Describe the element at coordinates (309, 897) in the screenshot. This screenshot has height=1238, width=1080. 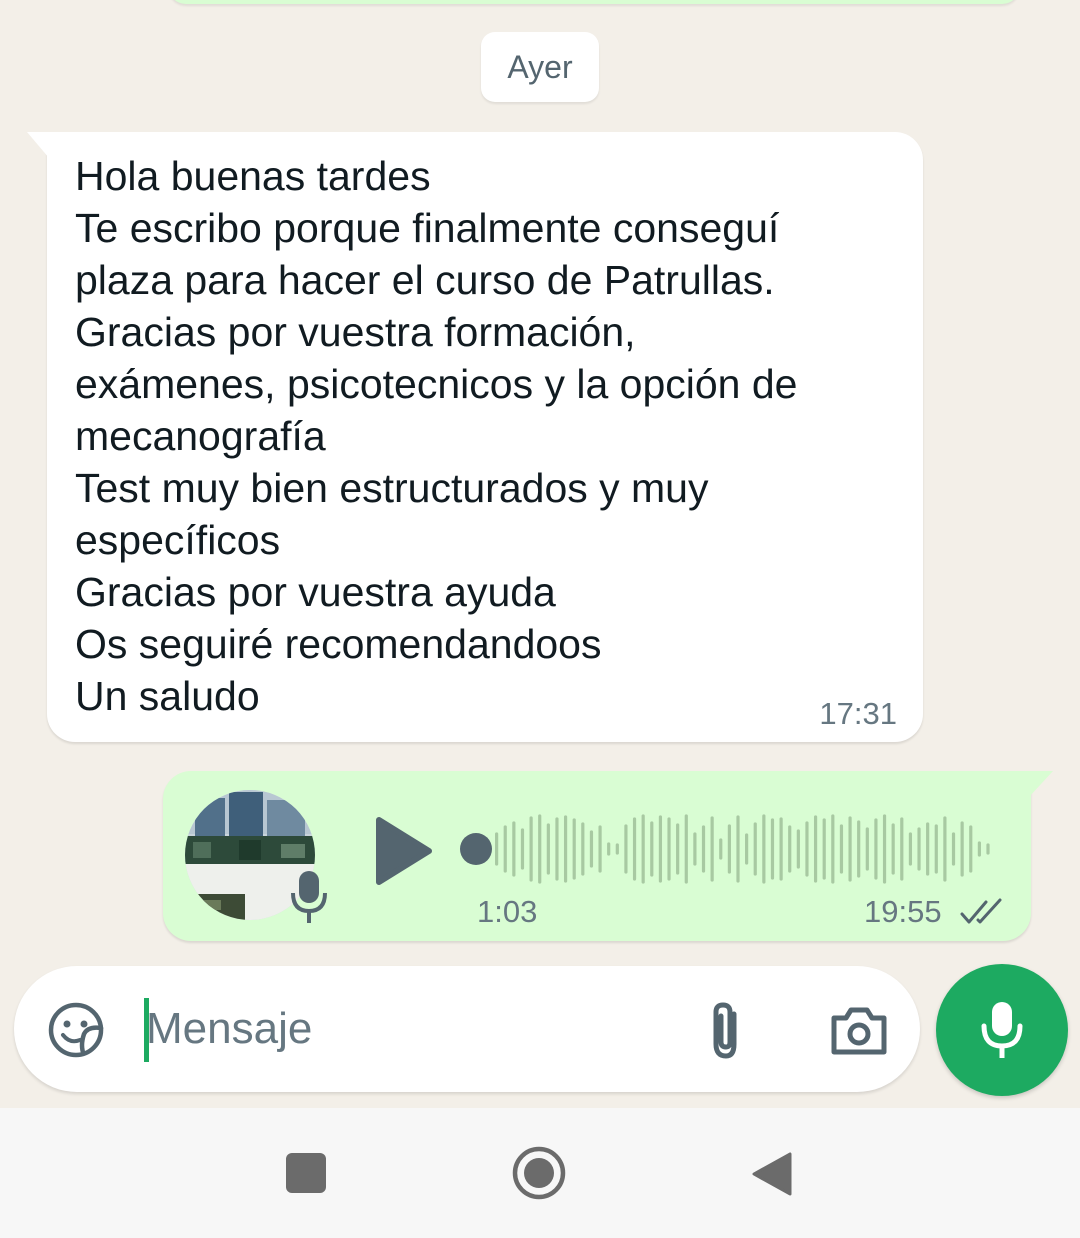
I see `voice-note-mic-icon` at that location.